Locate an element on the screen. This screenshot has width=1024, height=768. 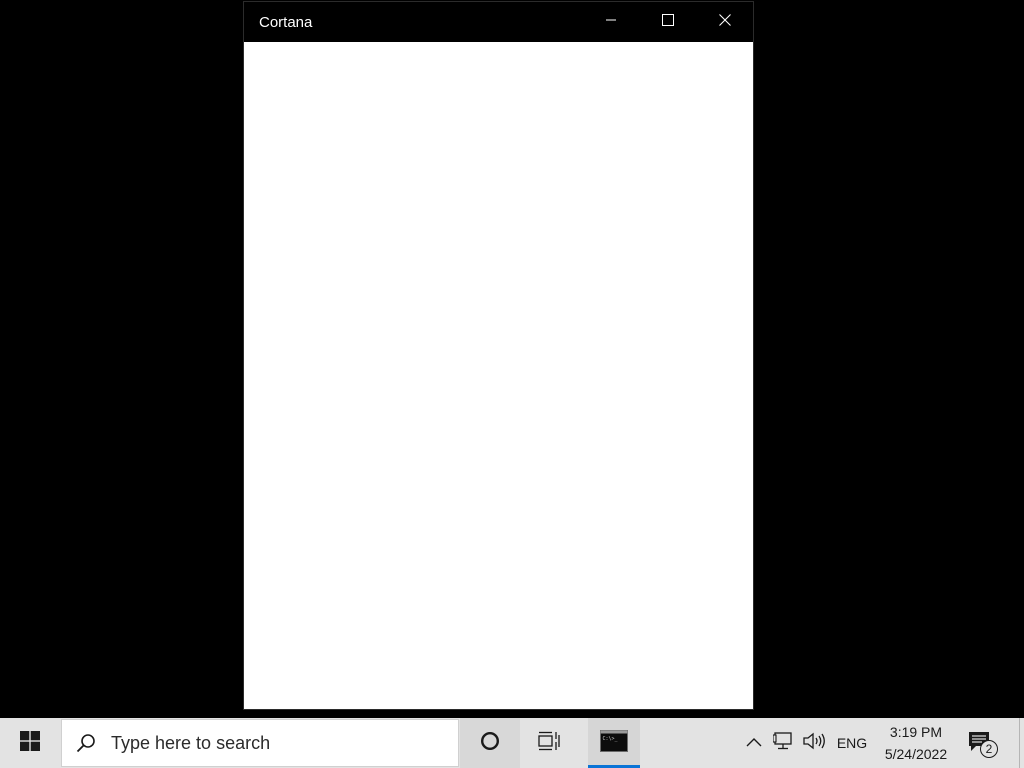
minimize-icon is located at coordinates (611, 22).